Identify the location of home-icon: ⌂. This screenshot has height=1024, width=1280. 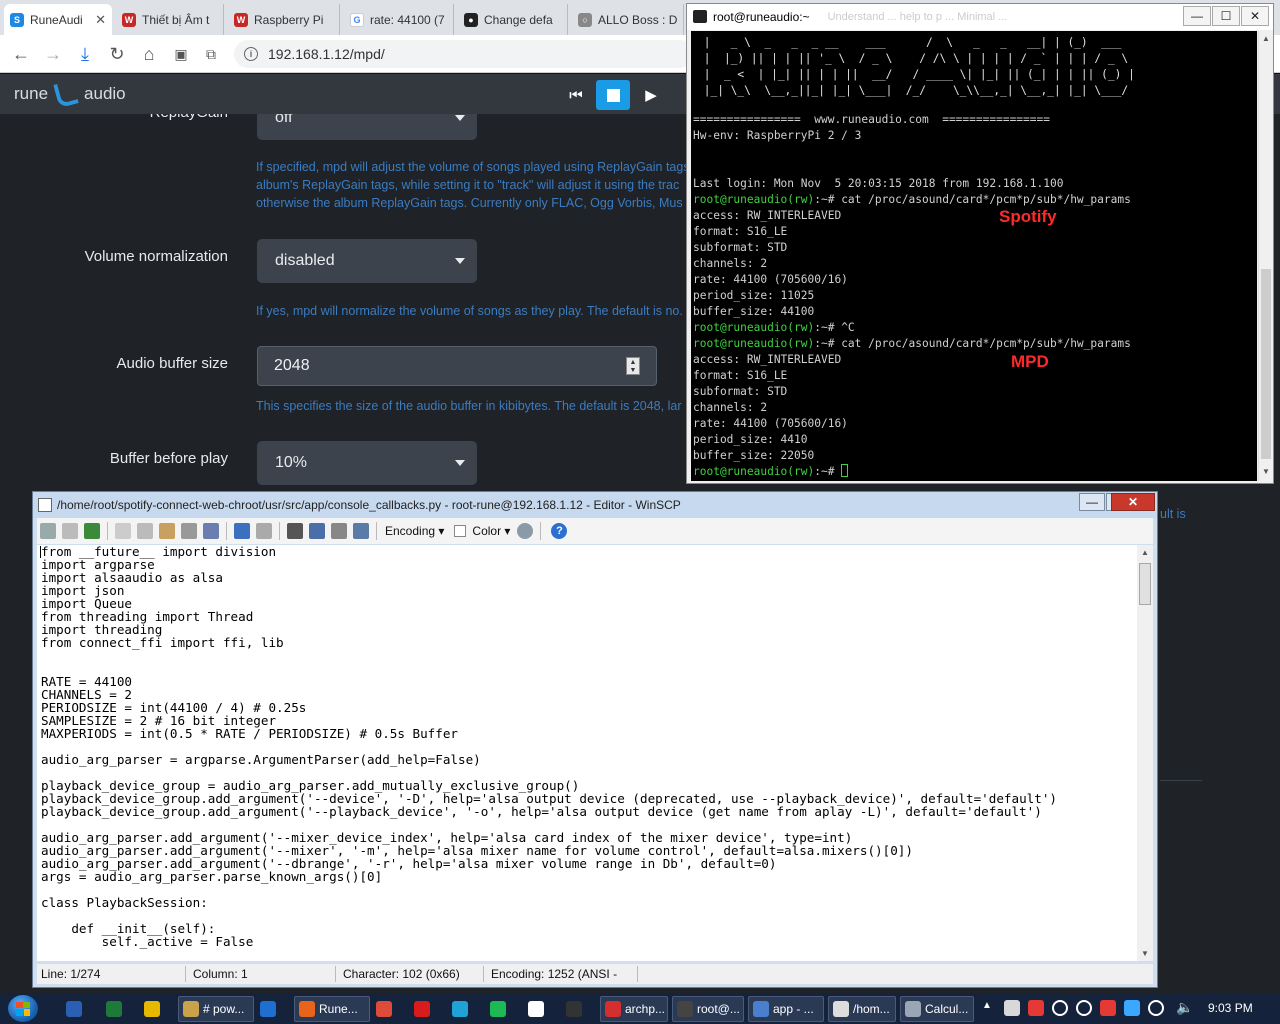
(149, 54).